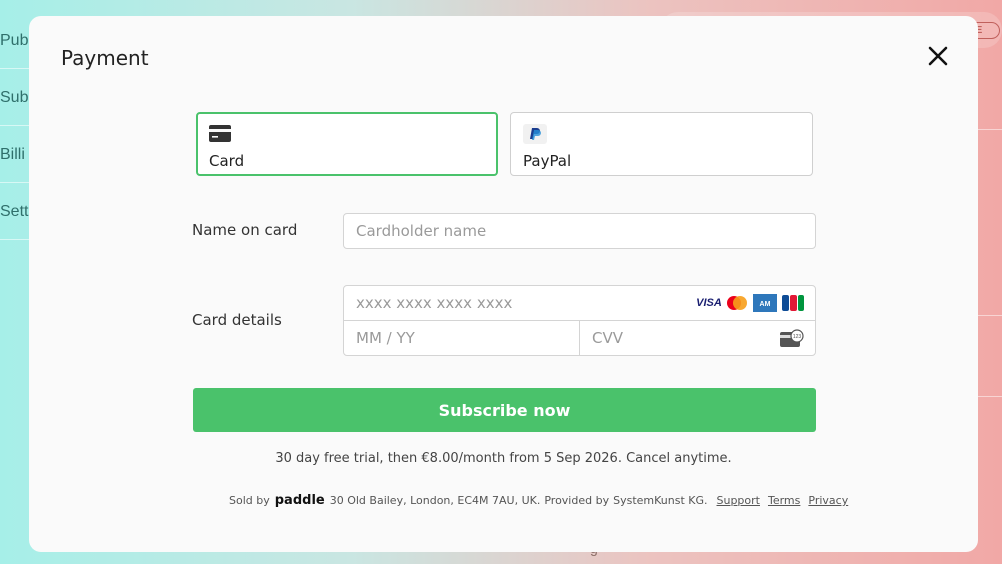 The height and width of the screenshot is (564, 1002). What do you see at coordinates (249, 500) in the screenshot?
I see `sold-by-text: Sold by` at bounding box center [249, 500].